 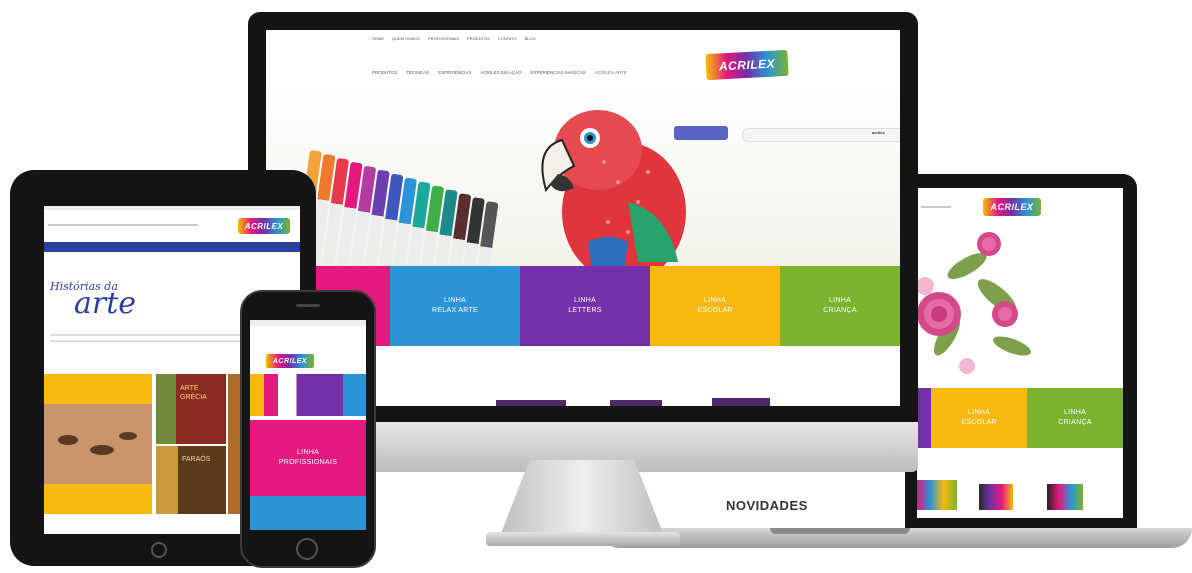 What do you see at coordinates (378, 38) in the screenshot?
I see `top-link: HOME` at bounding box center [378, 38].